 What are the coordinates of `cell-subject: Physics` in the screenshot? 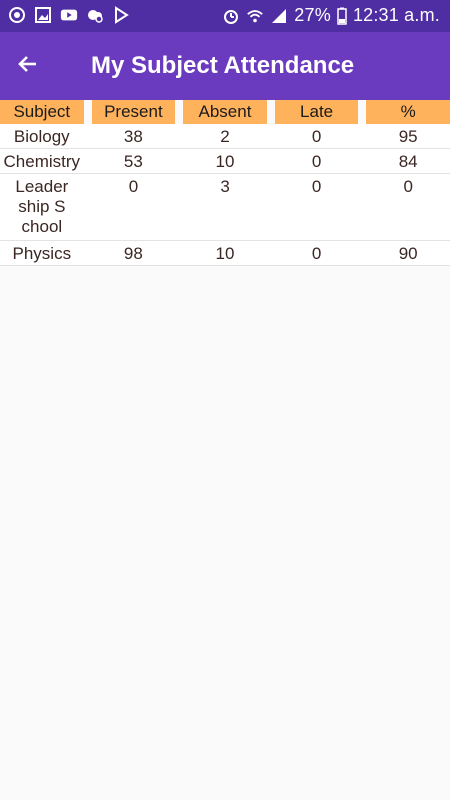 It's located at (42, 253).